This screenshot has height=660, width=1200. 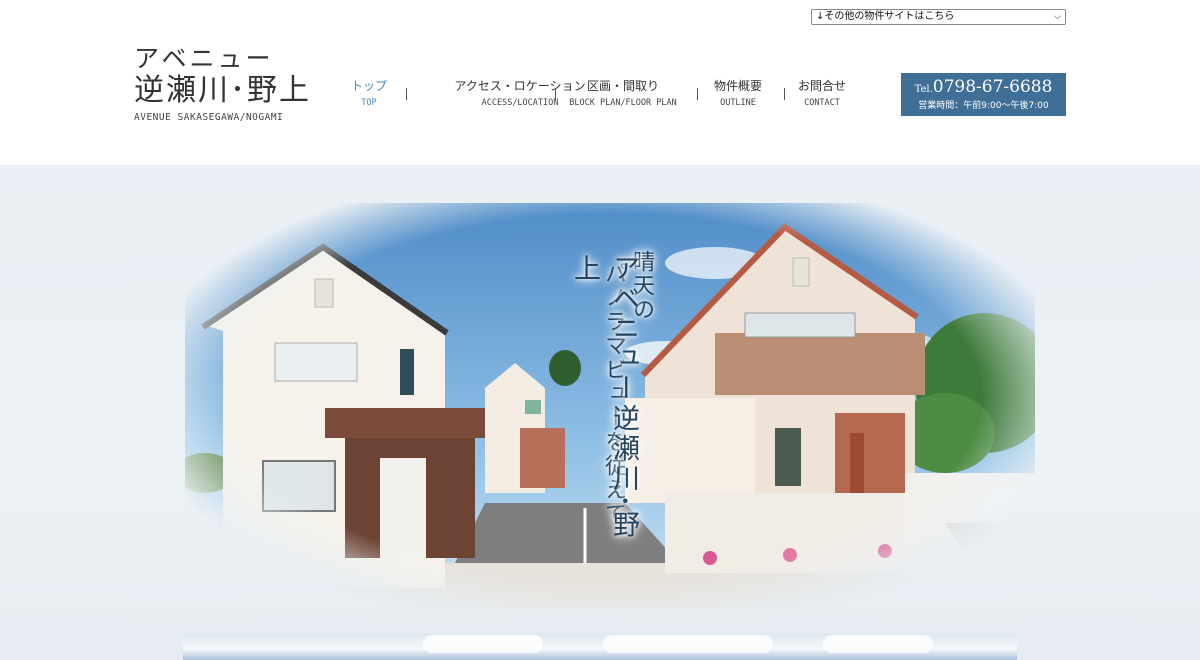 I want to click on nav-sublabel: CONTACT, so click(x=822, y=103).